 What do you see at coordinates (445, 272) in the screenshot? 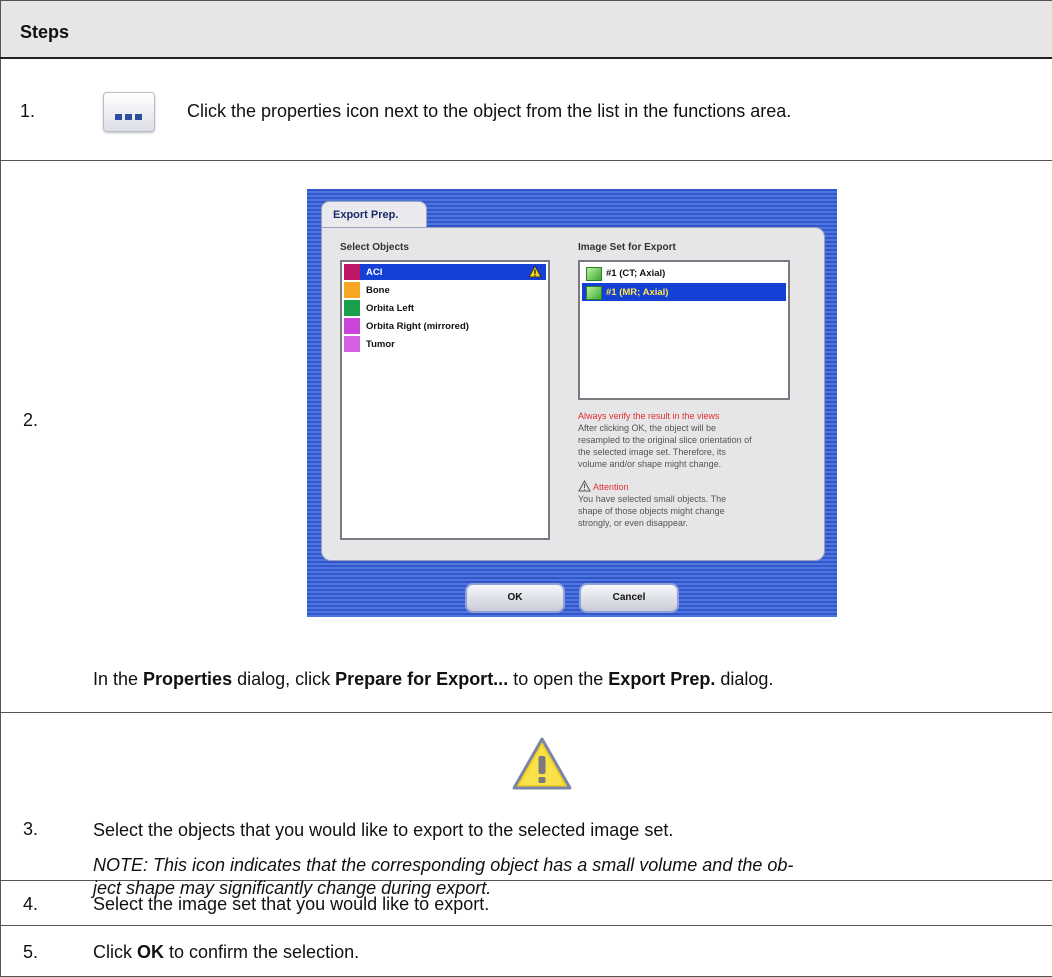
I see `list-item-aci: ACI` at bounding box center [445, 272].